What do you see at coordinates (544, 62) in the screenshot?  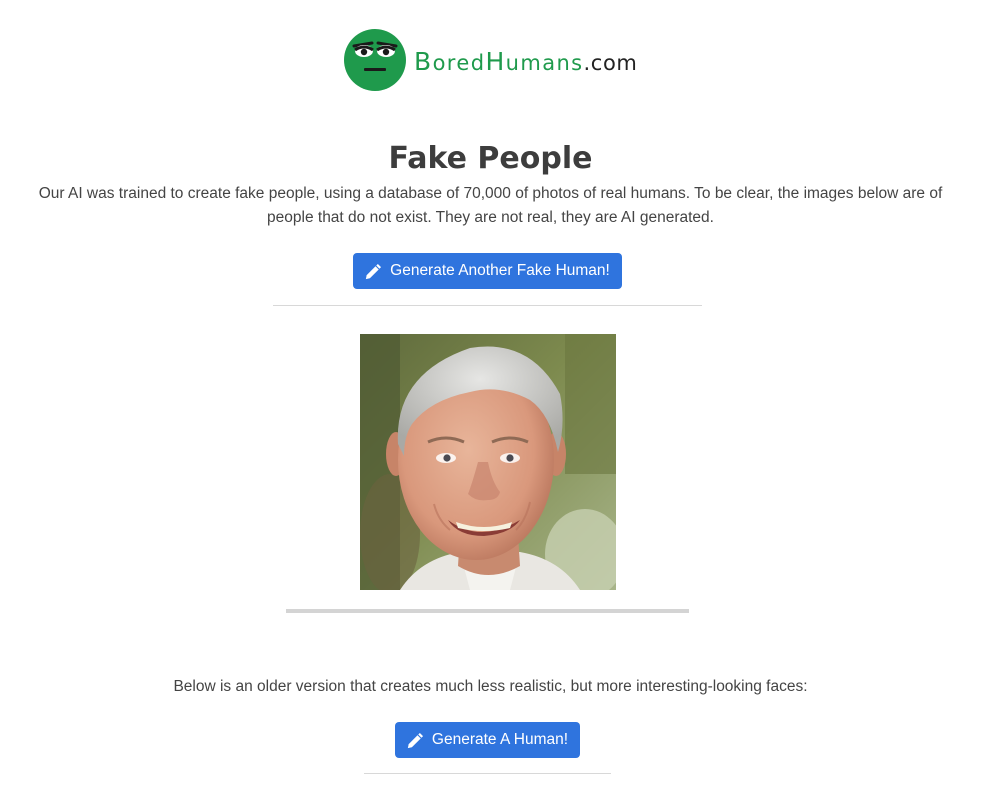 I see `logo-word-umans: umans` at bounding box center [544, 62].